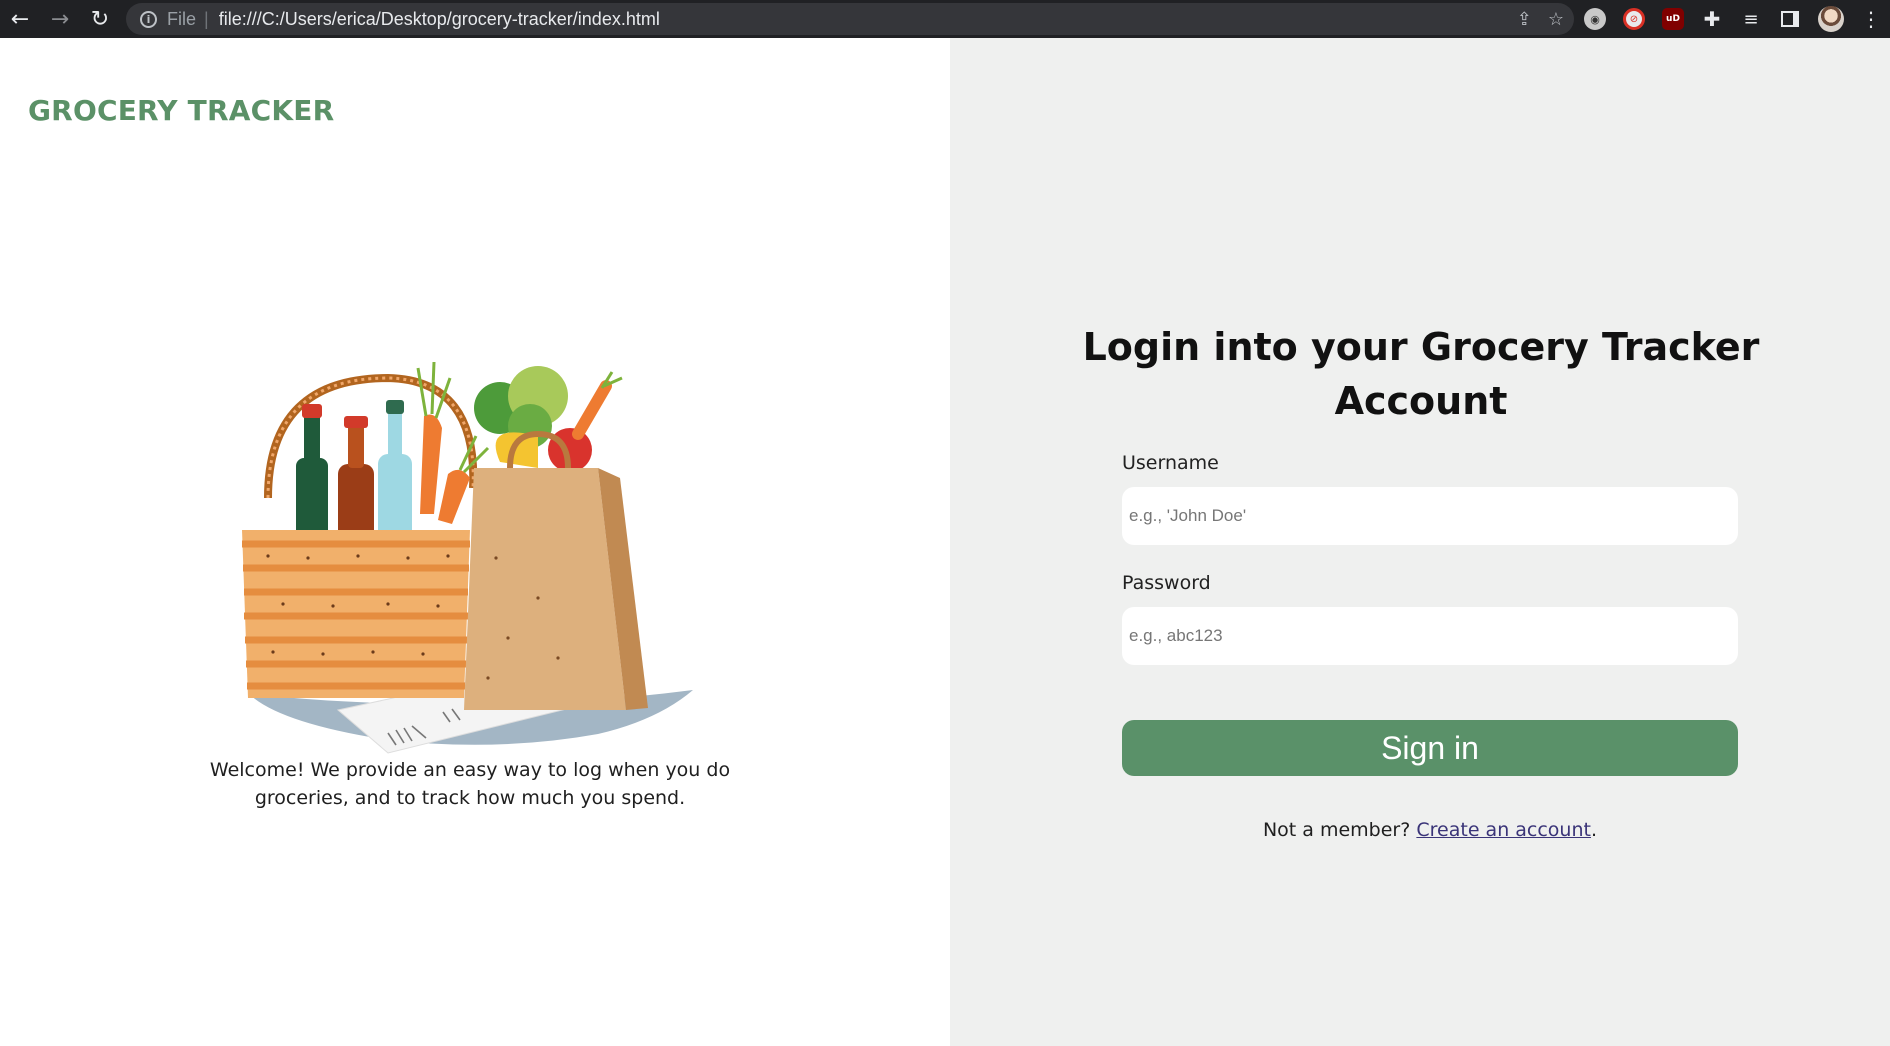  What do you see at coordinates (1556, 19) in the screenshot?
I see `bookmark-star-icon: ☆` at bounding box center [1556, 19].